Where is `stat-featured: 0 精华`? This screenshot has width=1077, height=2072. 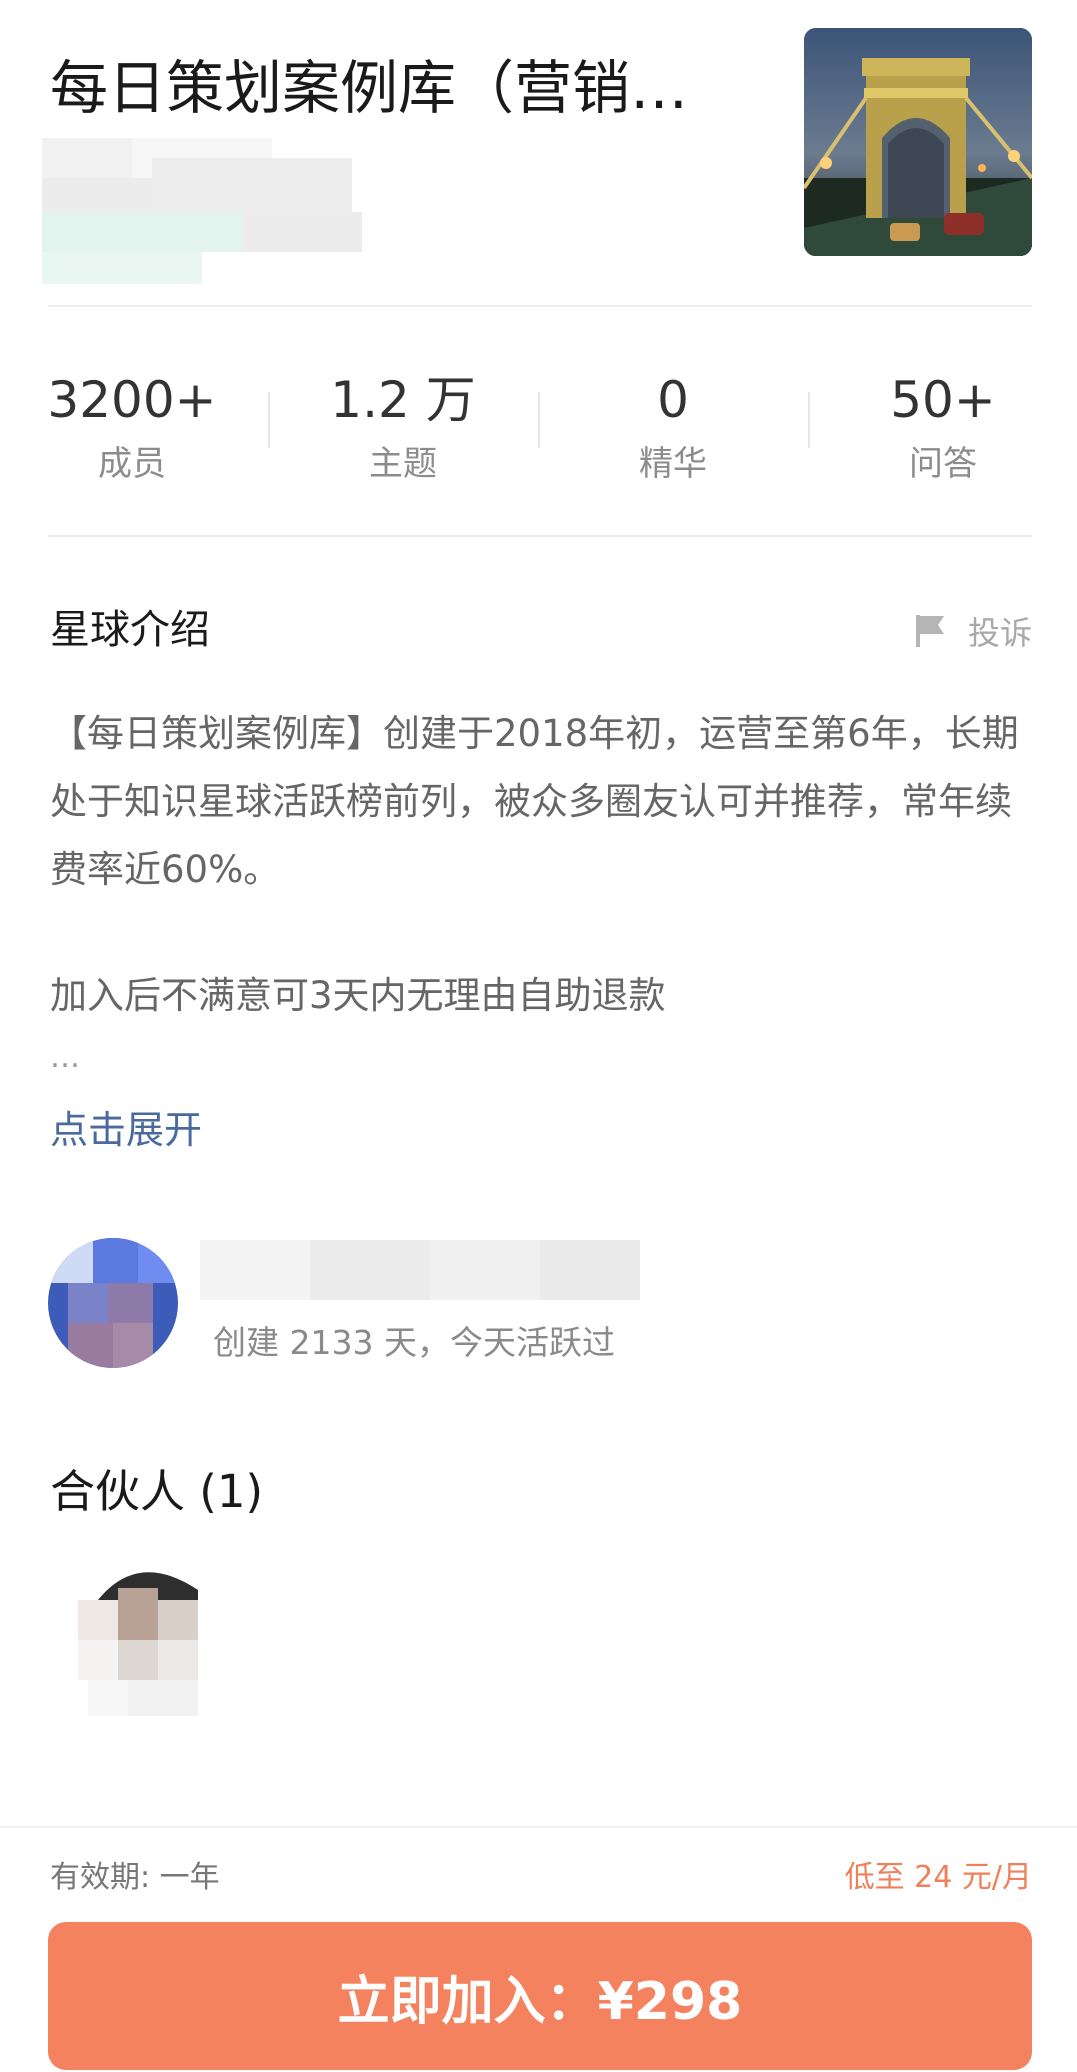
stat-featured: 0 精华 is located at coordinates (673, 428).